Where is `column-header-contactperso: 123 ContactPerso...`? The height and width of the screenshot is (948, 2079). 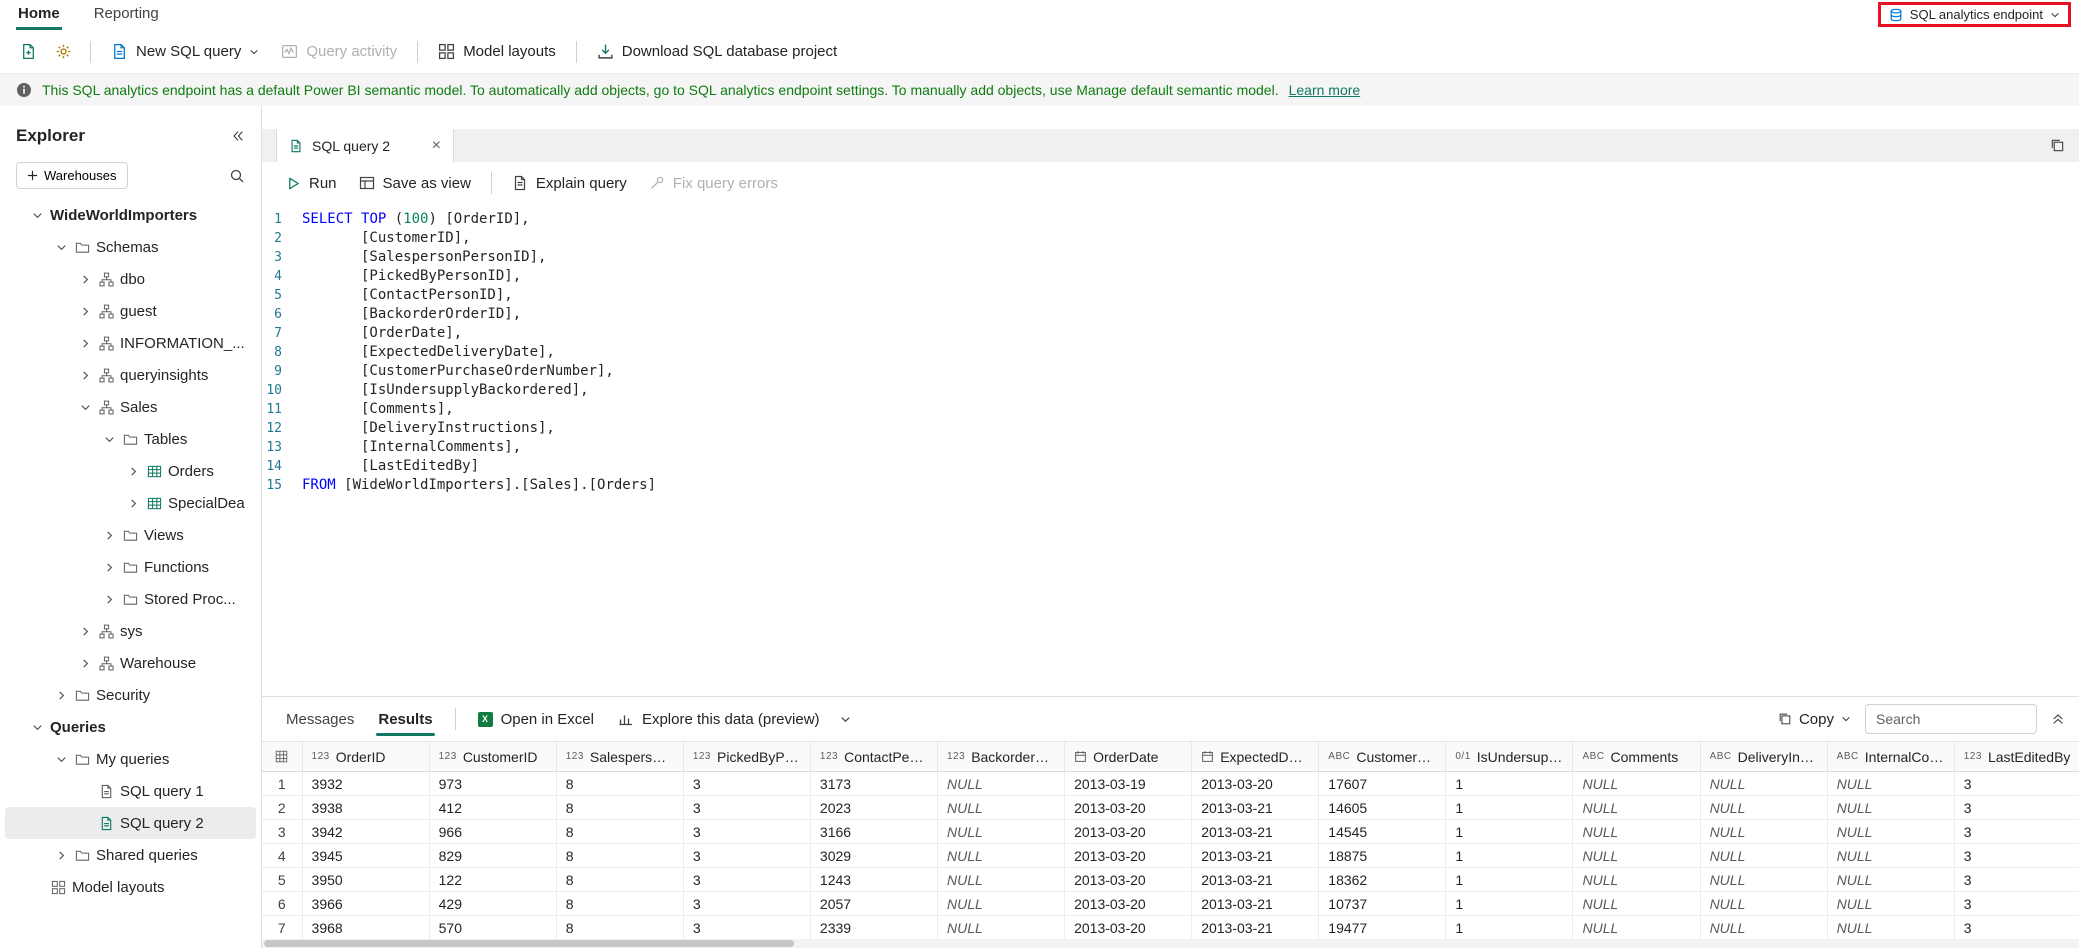
column-header-contactperso: 123 ContactPerso... is located at coordinates (874, 756).